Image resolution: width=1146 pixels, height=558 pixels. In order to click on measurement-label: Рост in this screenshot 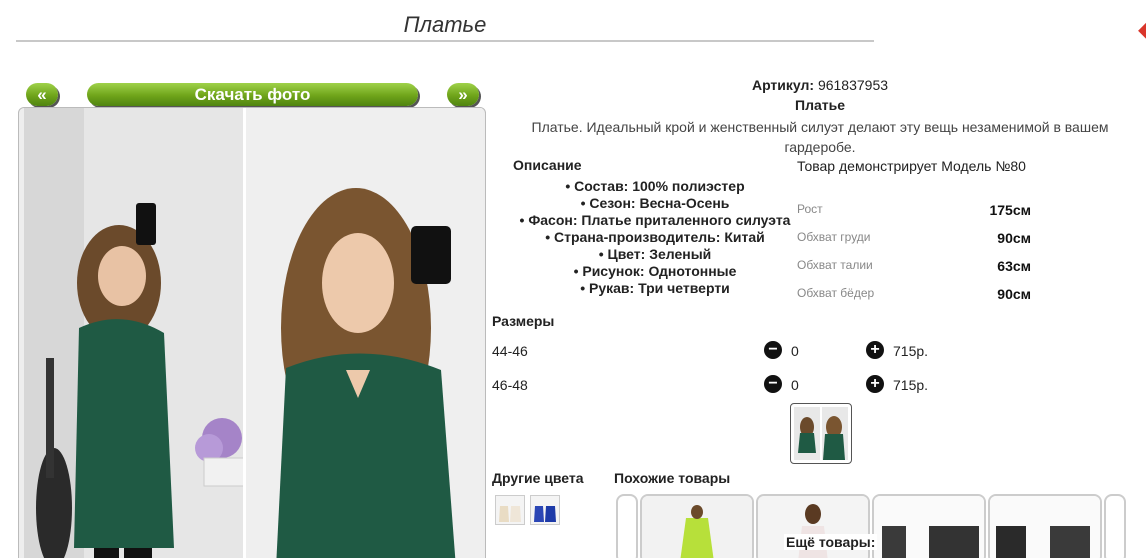, I will do `click(810, 209)`.